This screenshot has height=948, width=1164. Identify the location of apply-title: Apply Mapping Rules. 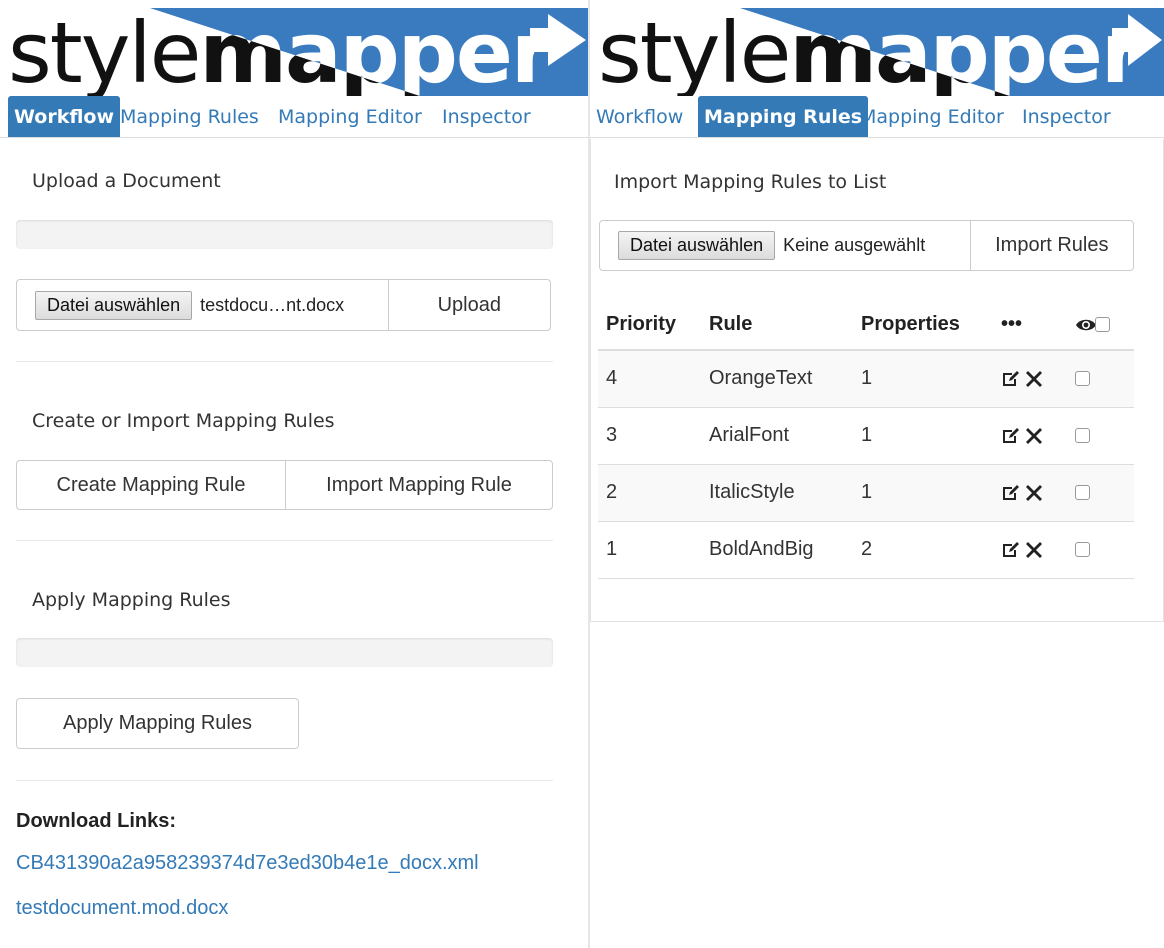
(131, 600).